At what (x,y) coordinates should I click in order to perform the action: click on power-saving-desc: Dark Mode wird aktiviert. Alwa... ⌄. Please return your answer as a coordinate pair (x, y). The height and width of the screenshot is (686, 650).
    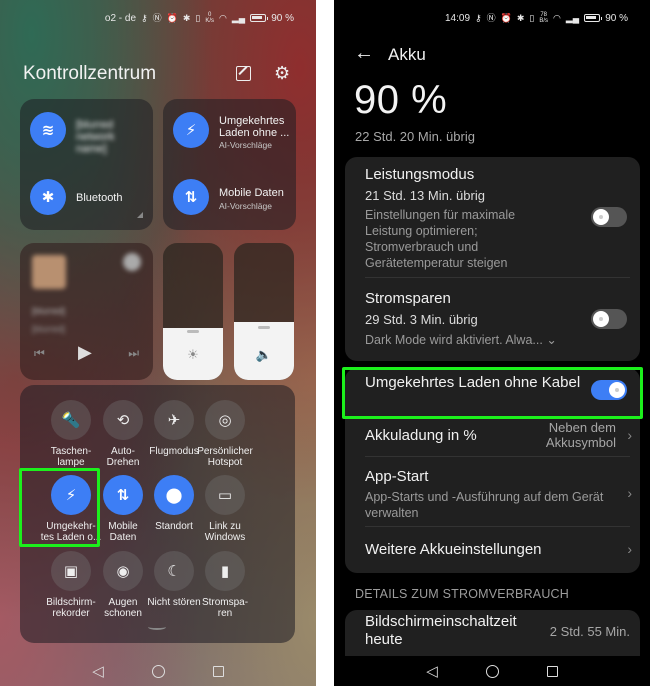
    Looking at the image, I should click on (461, 340).